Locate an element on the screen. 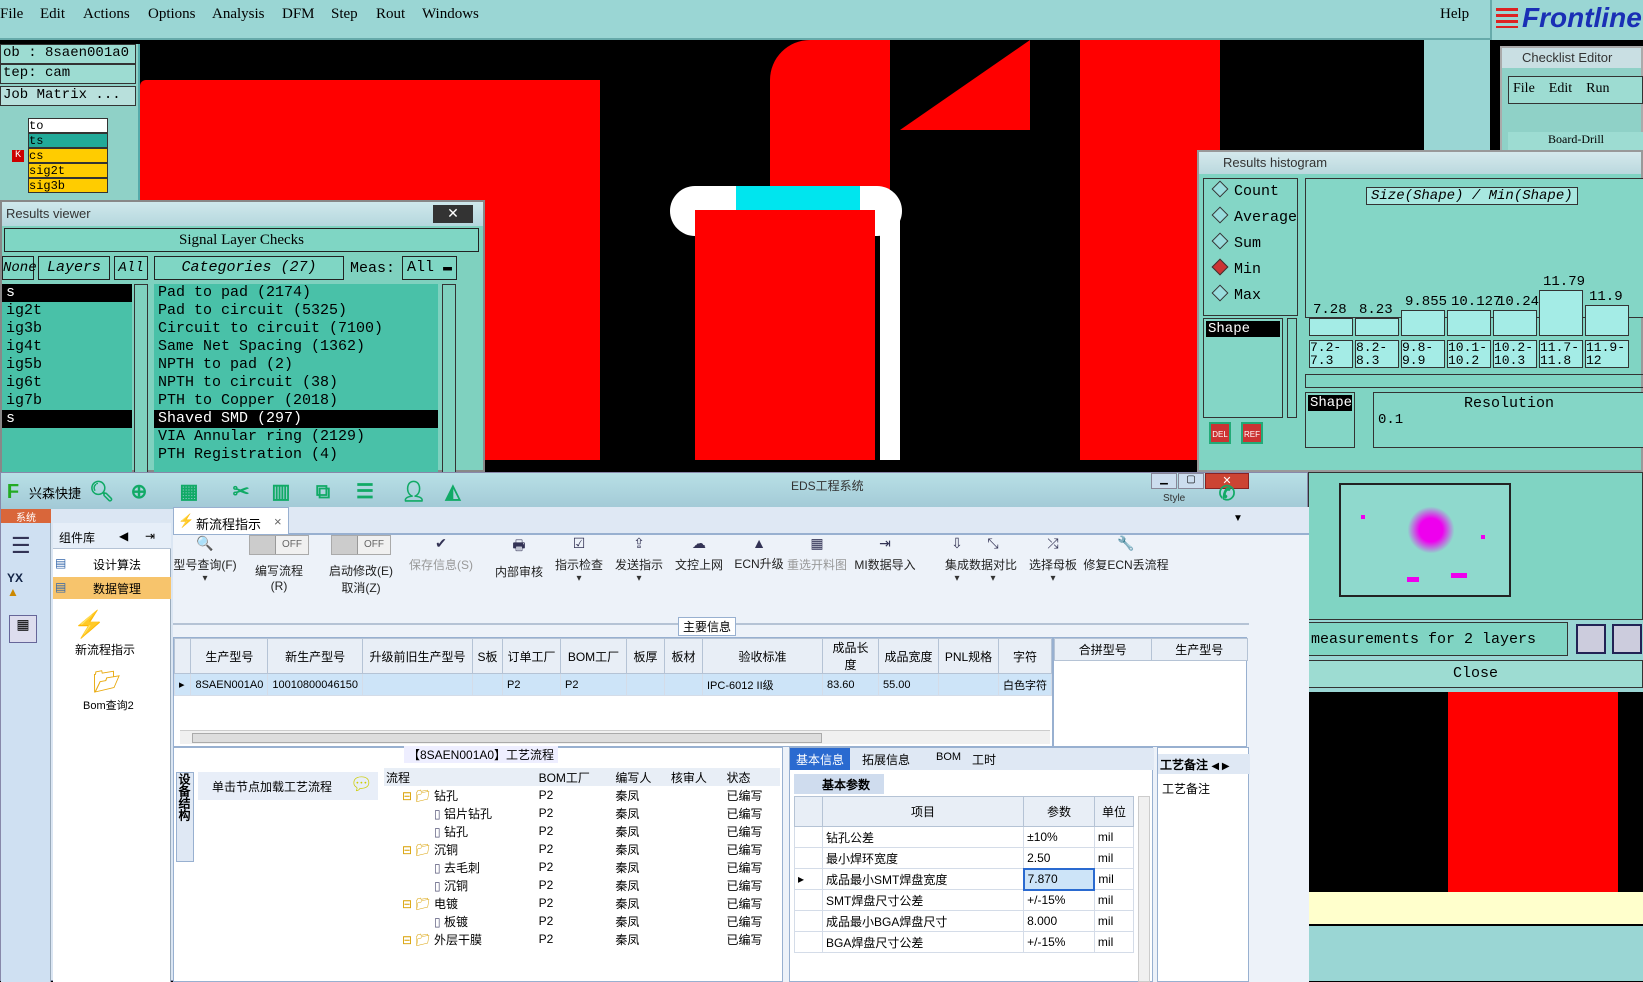 The width and height of the screenshot is (1643, 982). param-row: SMT焊盘尺寸公差 +/-15% mil is located at coordinates (964, 900).